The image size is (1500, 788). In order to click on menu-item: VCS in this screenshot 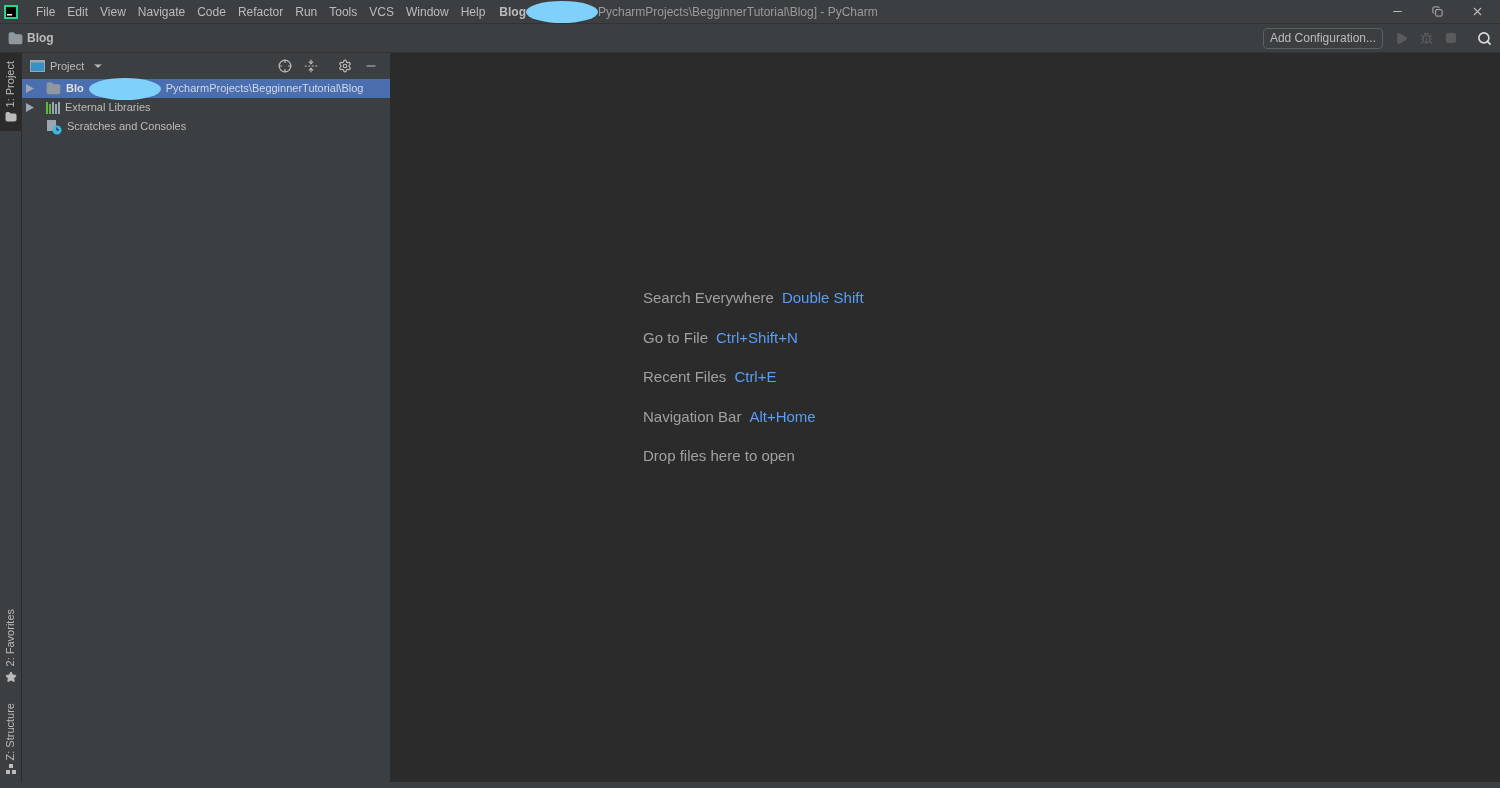, I will do `click(381, 11)`.